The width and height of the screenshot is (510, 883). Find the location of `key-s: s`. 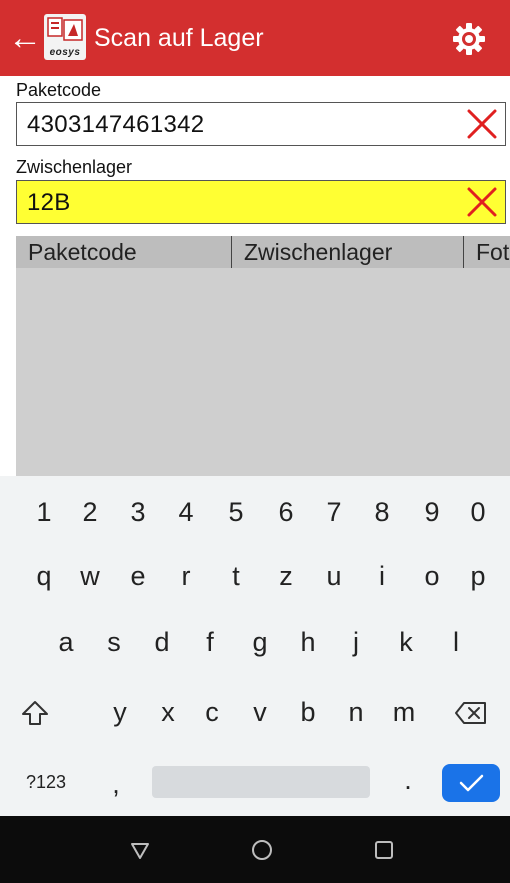

key-s: s is located at coordinates (114, 642).